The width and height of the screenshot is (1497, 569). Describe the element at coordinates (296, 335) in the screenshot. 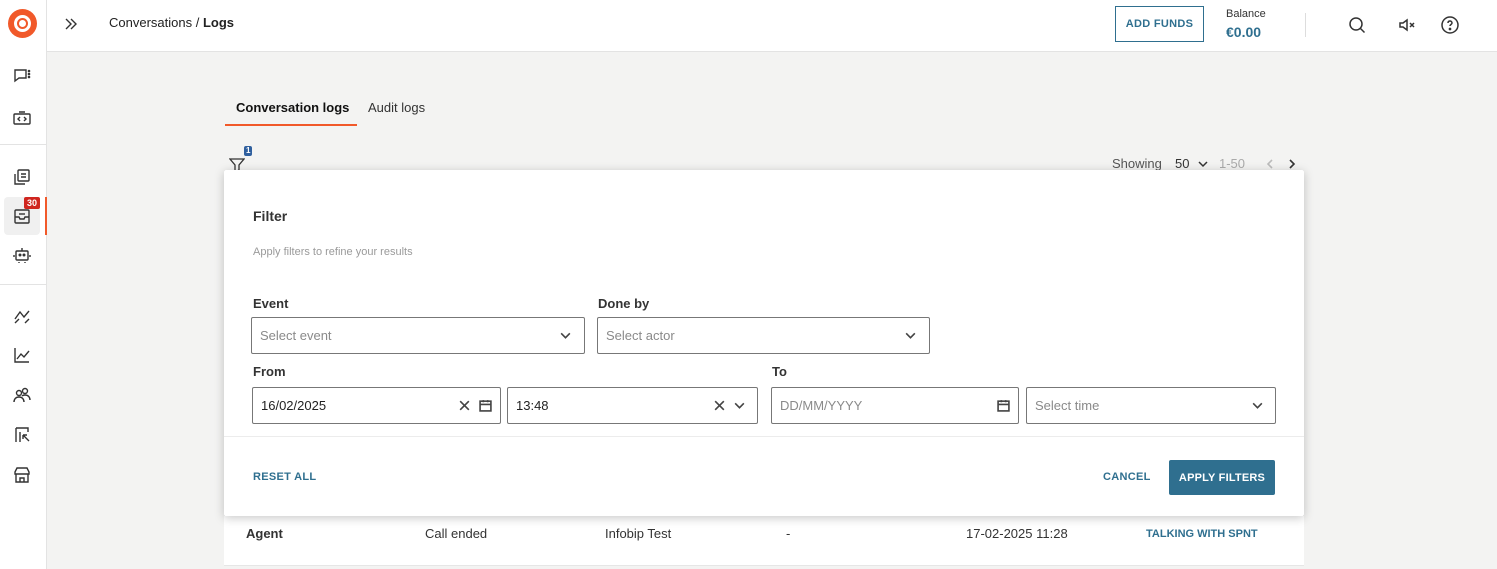

I see `event-placeholder: Select event` at that location.